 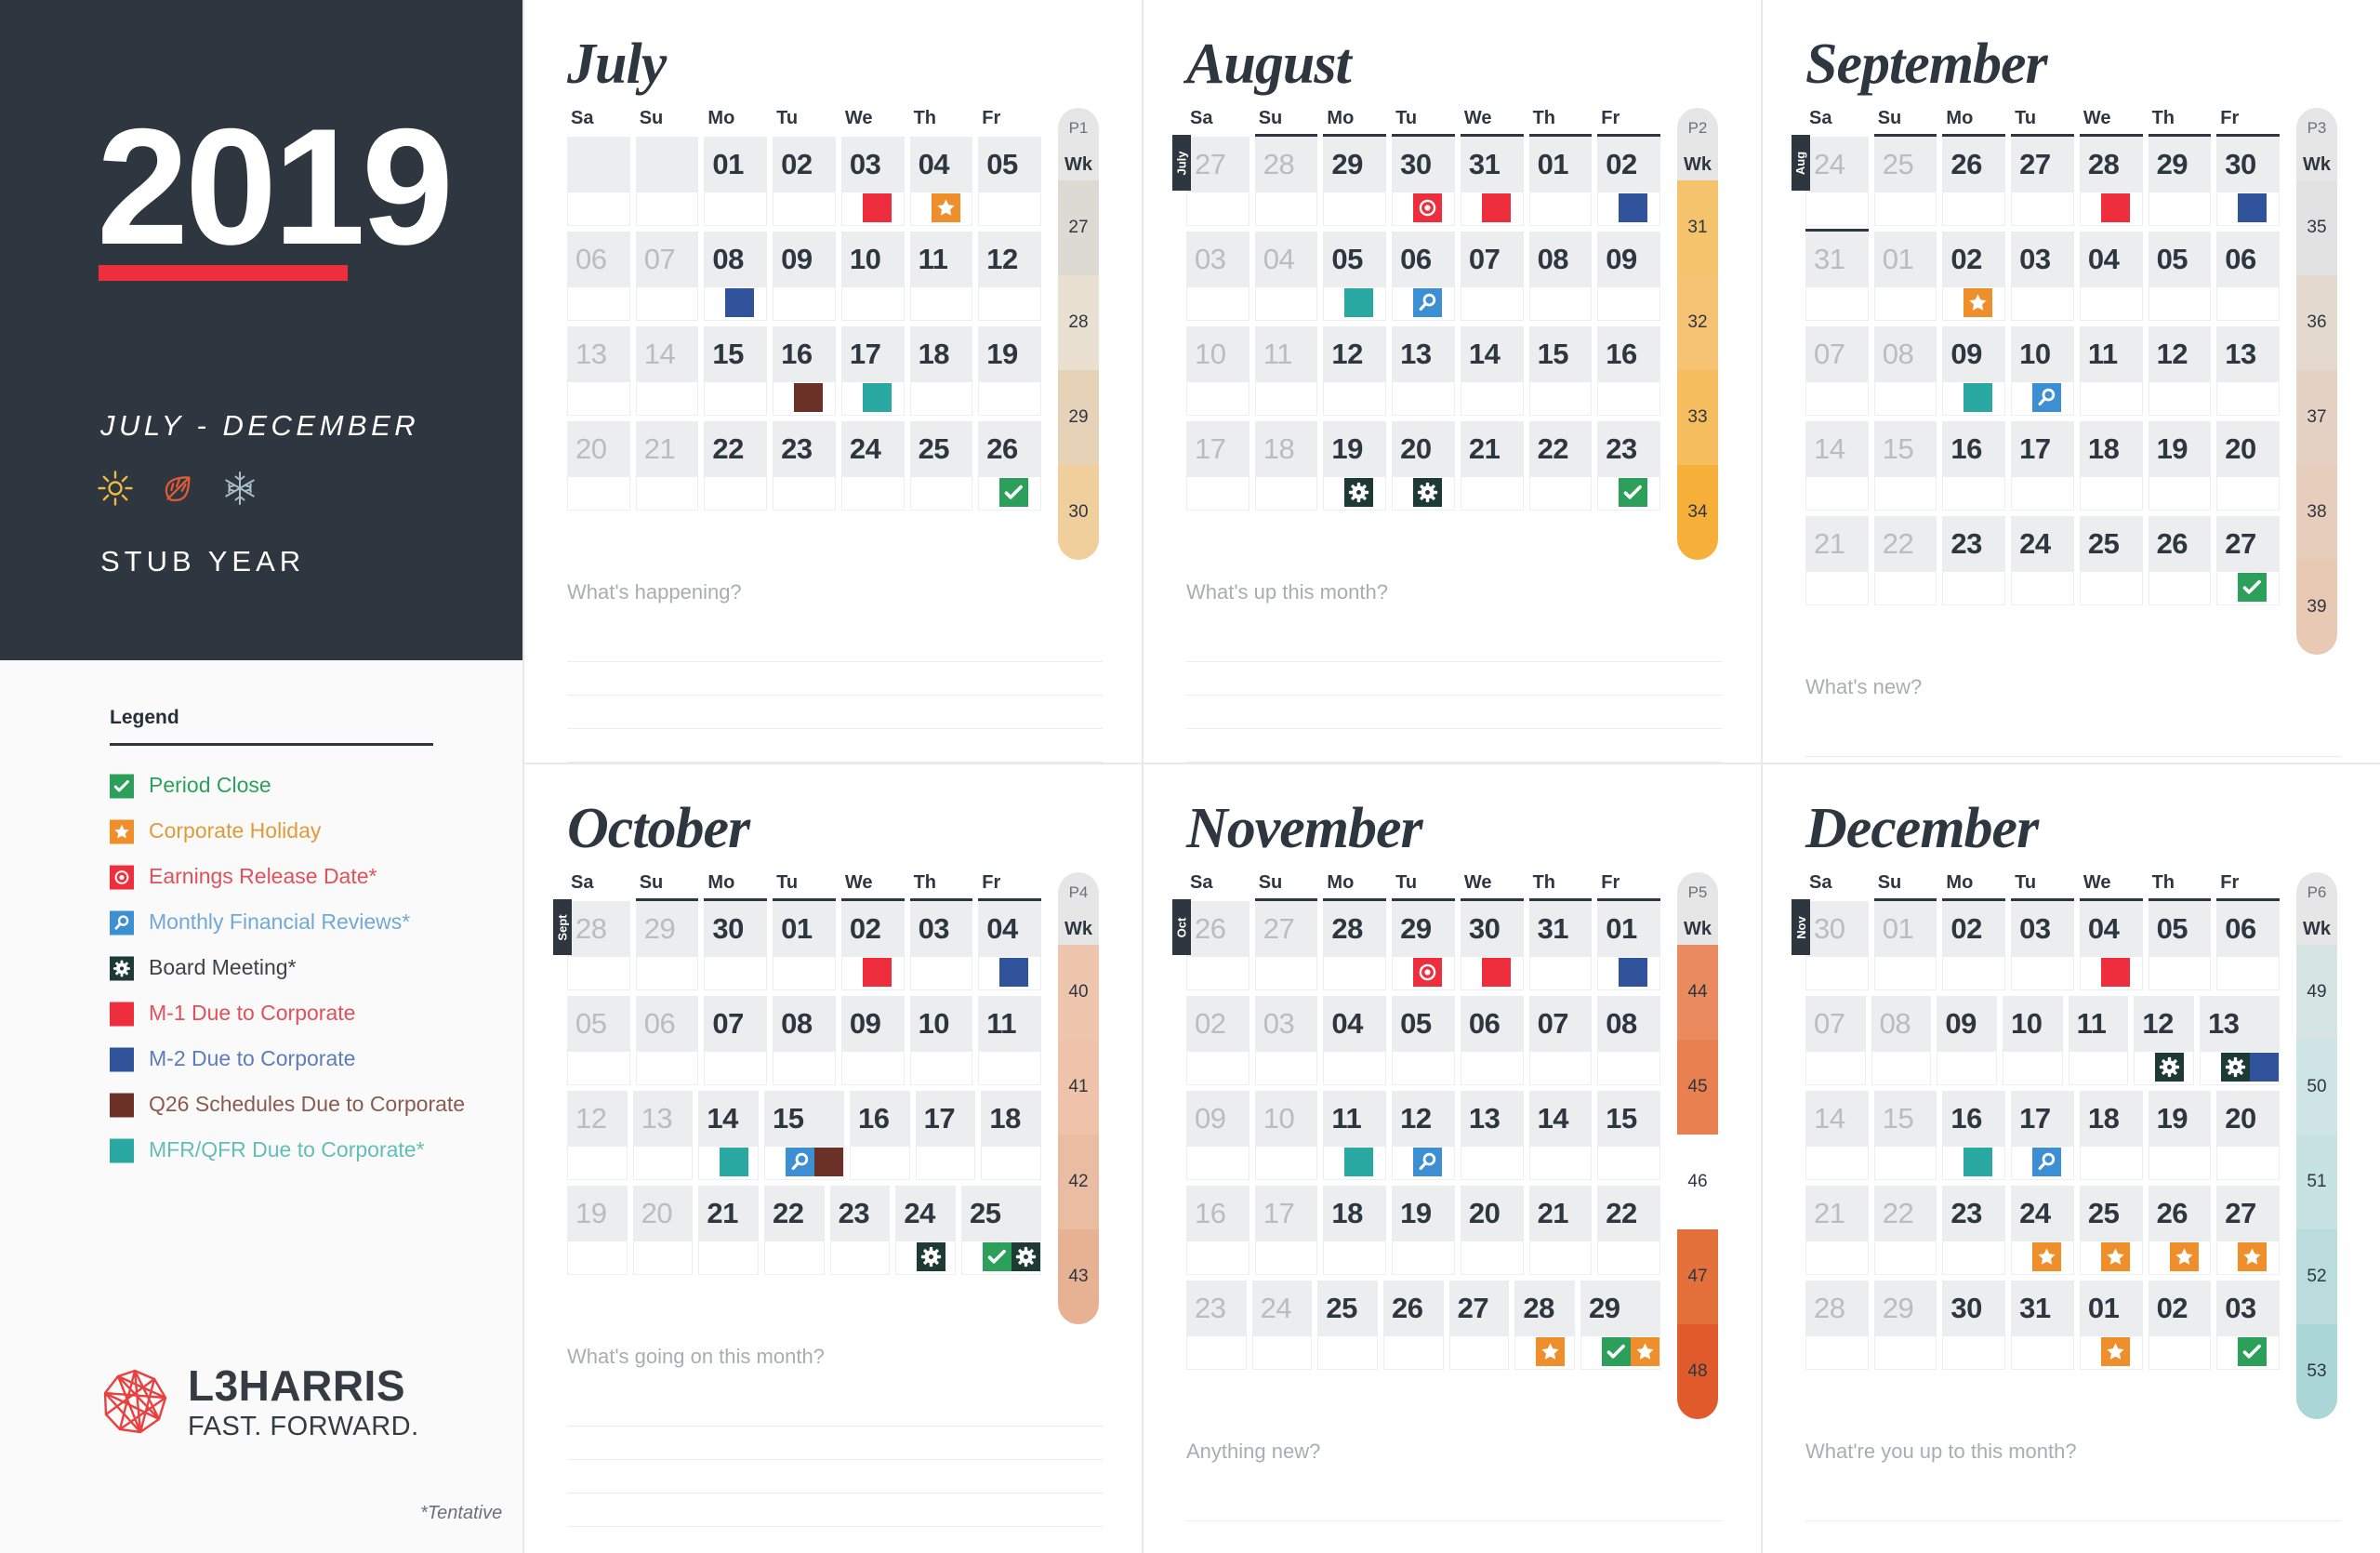 I want to click on day-cell: 26, so click(x=2180, y=1230).